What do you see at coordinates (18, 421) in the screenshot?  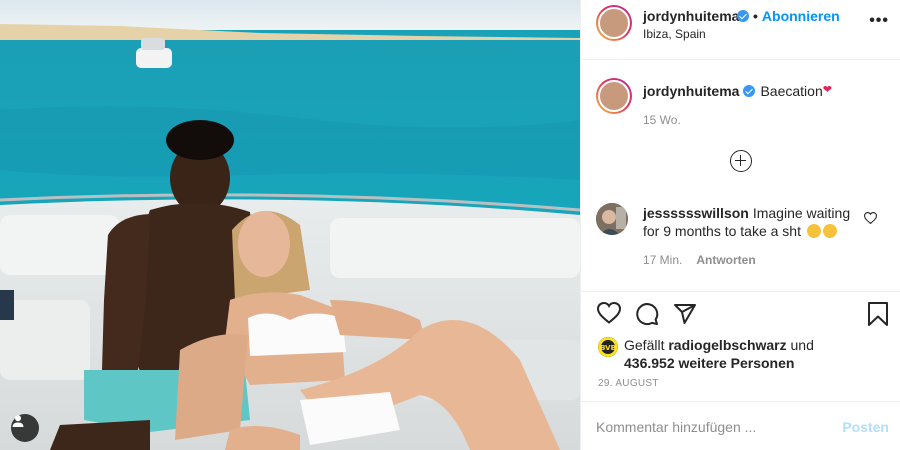 I see `tag-user-icon` at bounding box center [18, 421].